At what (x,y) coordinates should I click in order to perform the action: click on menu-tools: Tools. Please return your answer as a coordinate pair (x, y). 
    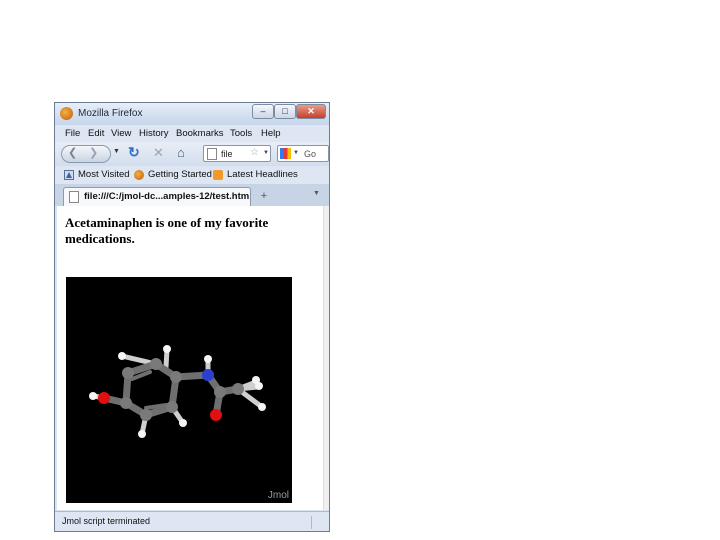
    Looking at the image, I should click on (241, 133).